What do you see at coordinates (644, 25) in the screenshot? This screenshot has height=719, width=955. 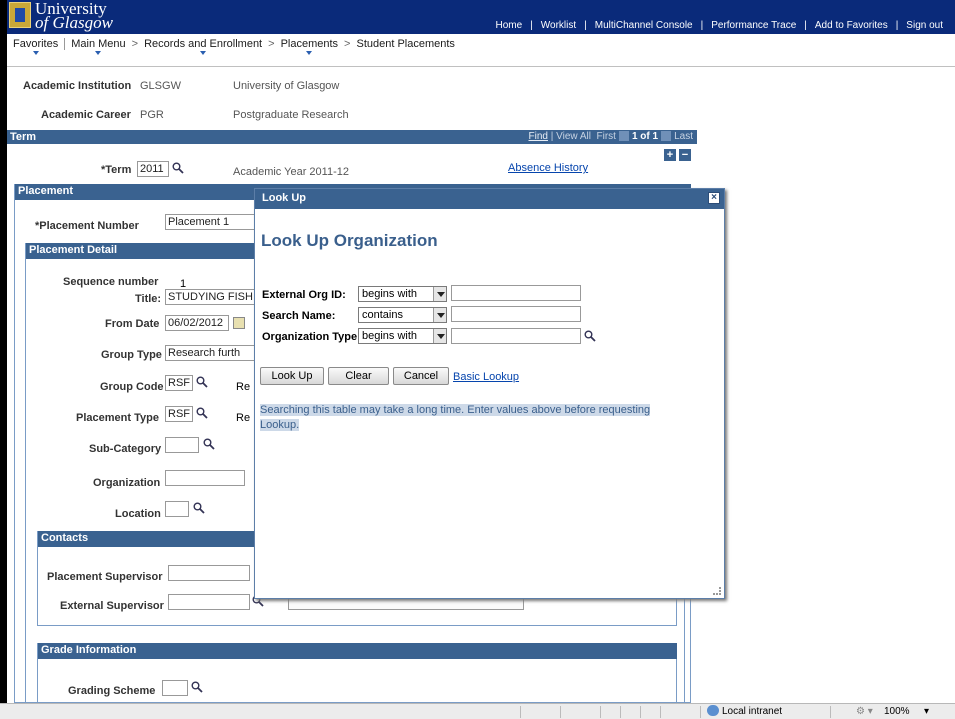 I see `nav-multichannel-console: MultiChannel Console` at bounding box center [644, 25].